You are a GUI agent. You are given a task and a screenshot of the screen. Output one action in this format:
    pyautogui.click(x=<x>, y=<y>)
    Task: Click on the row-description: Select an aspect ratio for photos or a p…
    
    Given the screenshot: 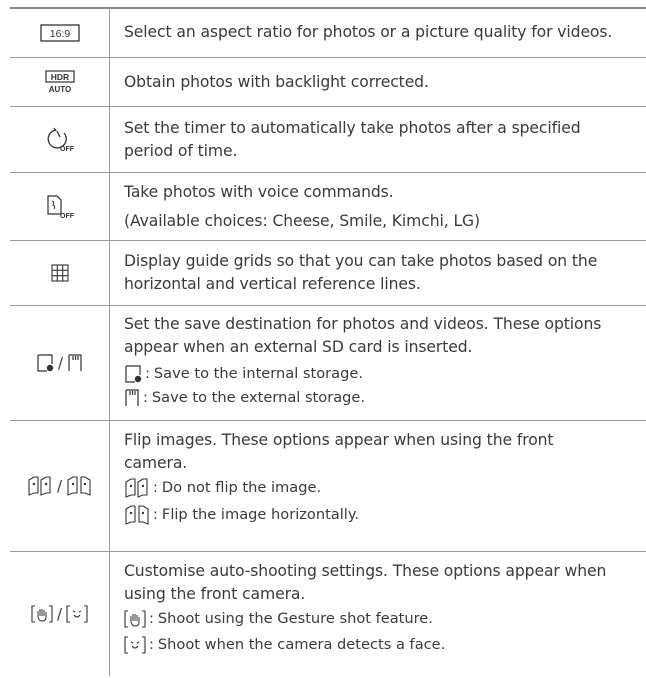 What is the action you would take?
    pyautogui.click(x=368, y=32)
    